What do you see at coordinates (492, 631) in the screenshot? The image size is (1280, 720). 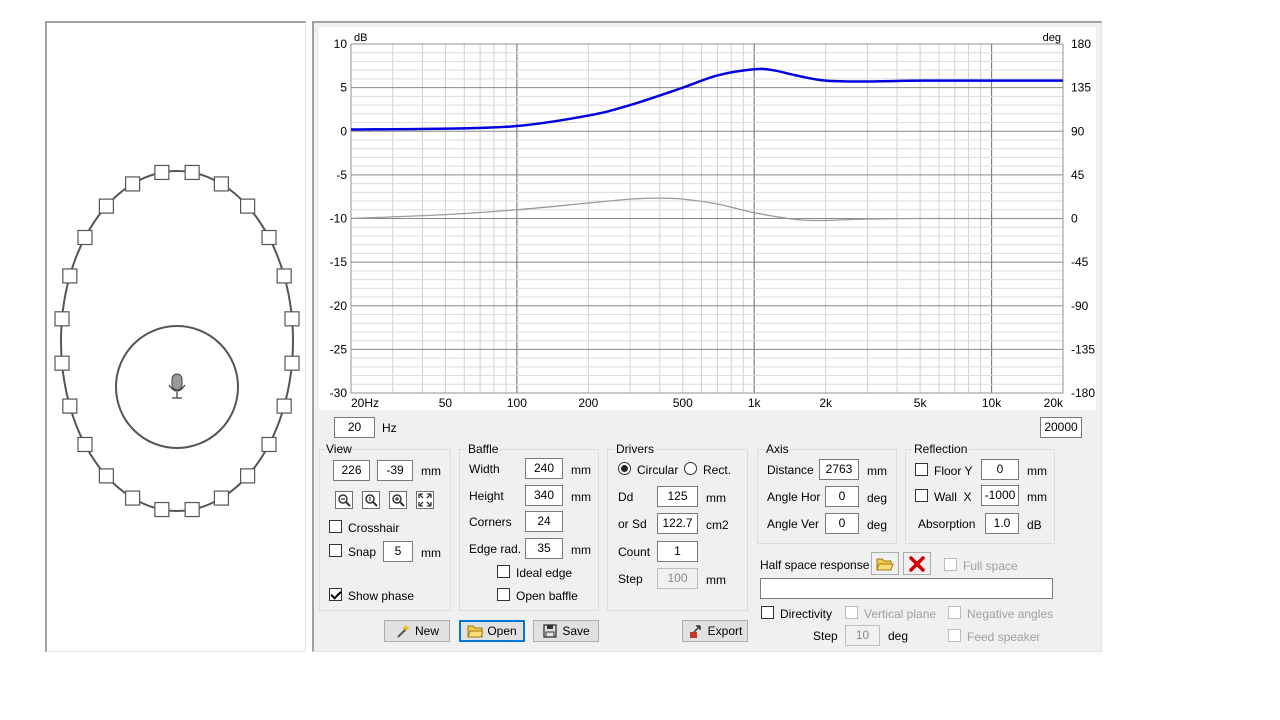 I see `open-button: Open` at bounding box center [492, 631].